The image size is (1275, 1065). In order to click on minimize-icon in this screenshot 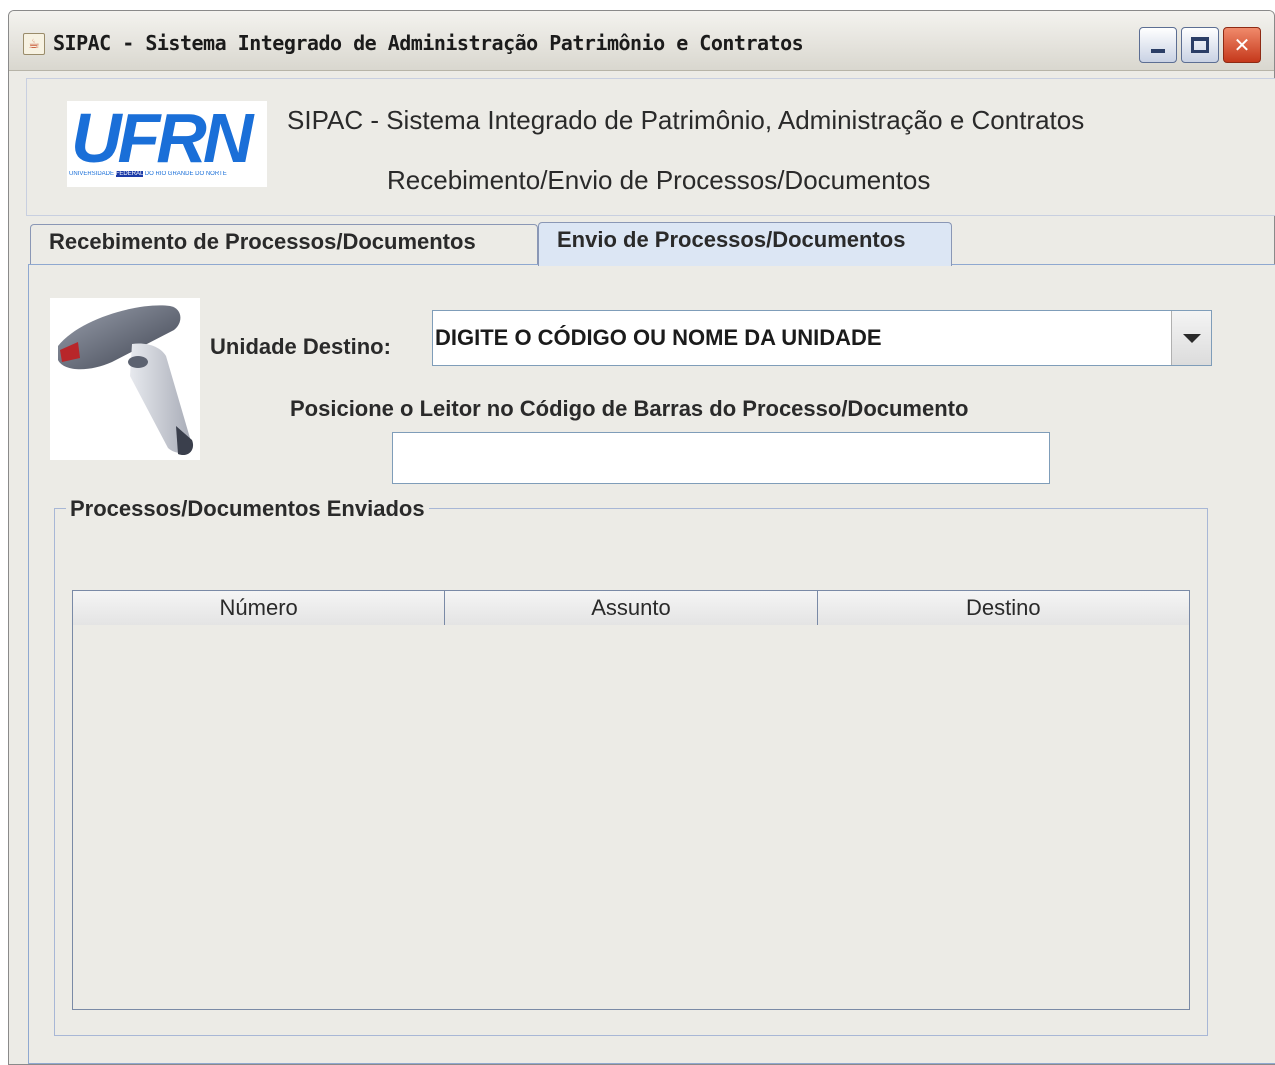, I will do `click(1158, 51)`.